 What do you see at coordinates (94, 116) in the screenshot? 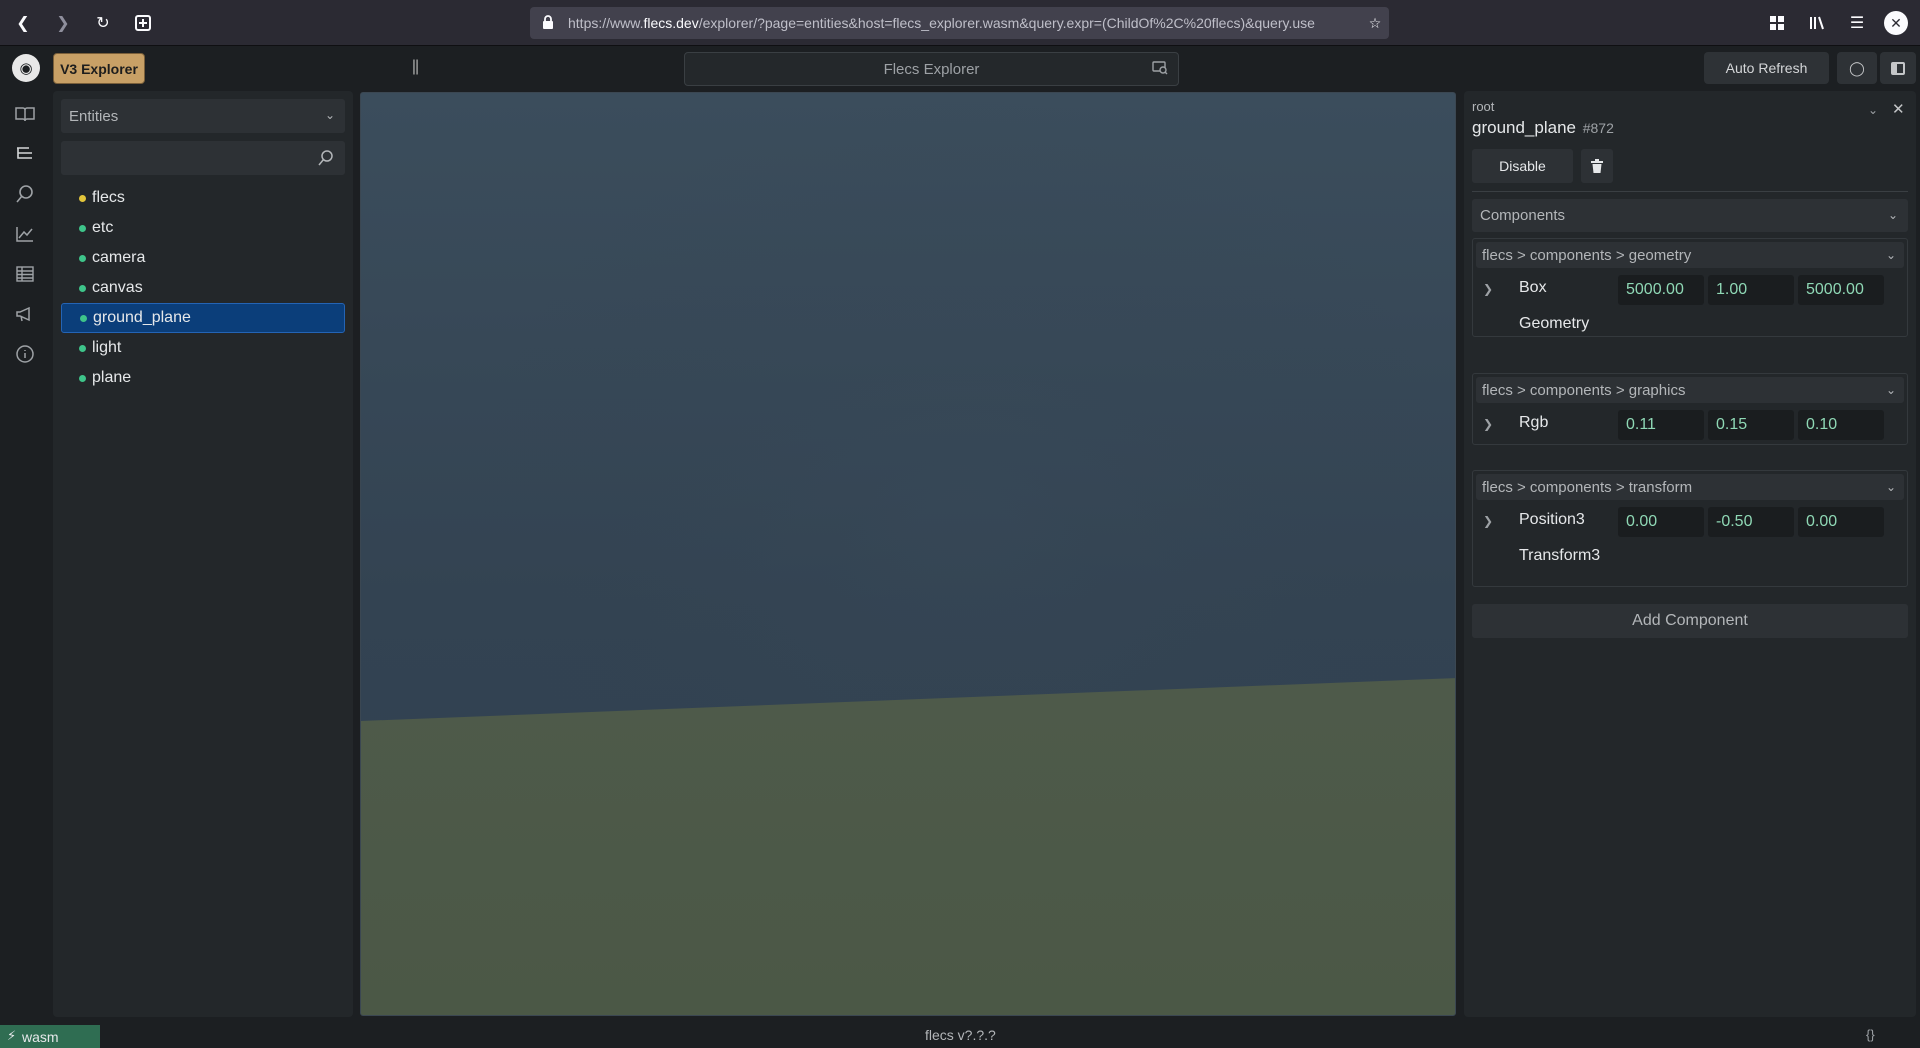
I see `entities-select-label: Entities` at bounding box center [94, 116].